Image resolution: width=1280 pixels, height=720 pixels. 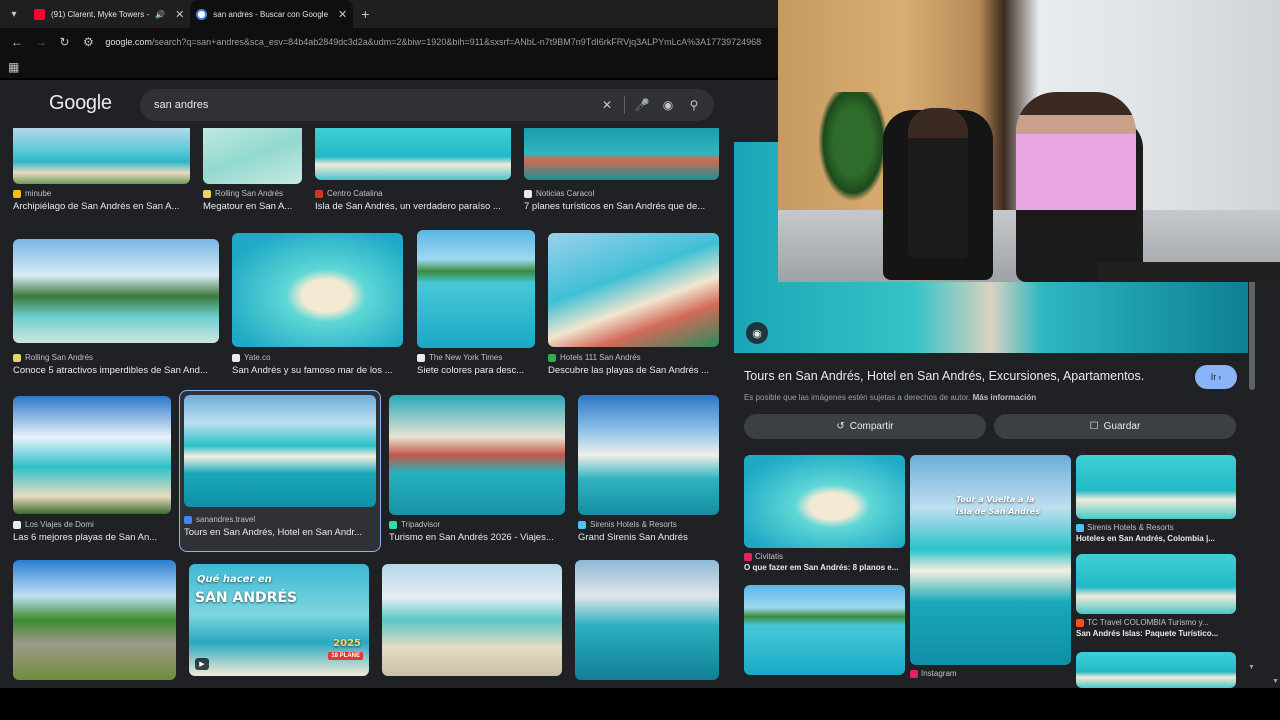 What do you see at coordinates (14, 14) in the screenshot?
I see `tab-search-chevron-icon: ▾` at bounding box center [14, 14].